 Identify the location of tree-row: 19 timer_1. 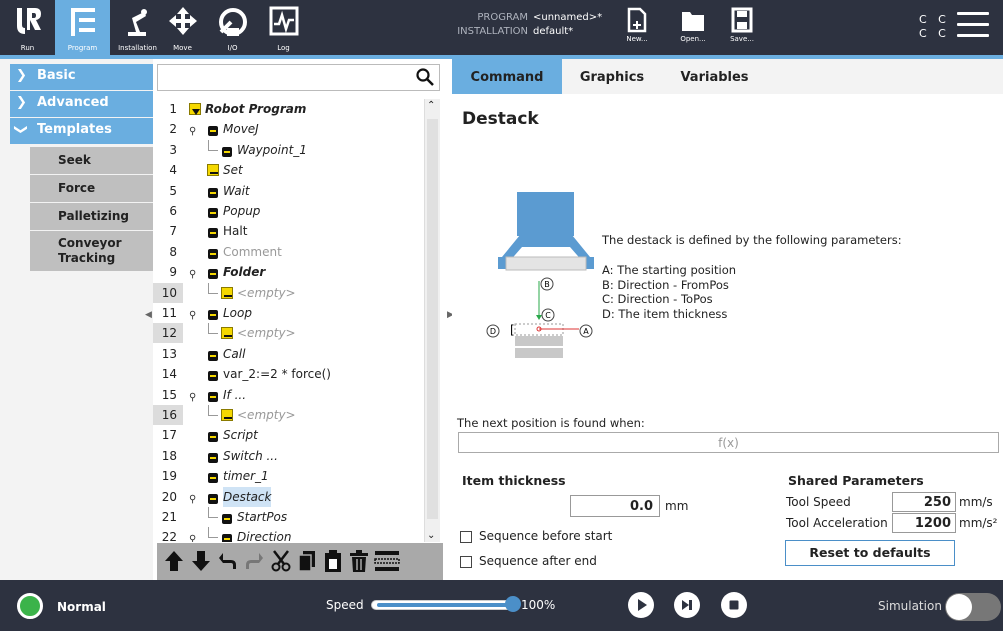
(288, 476).